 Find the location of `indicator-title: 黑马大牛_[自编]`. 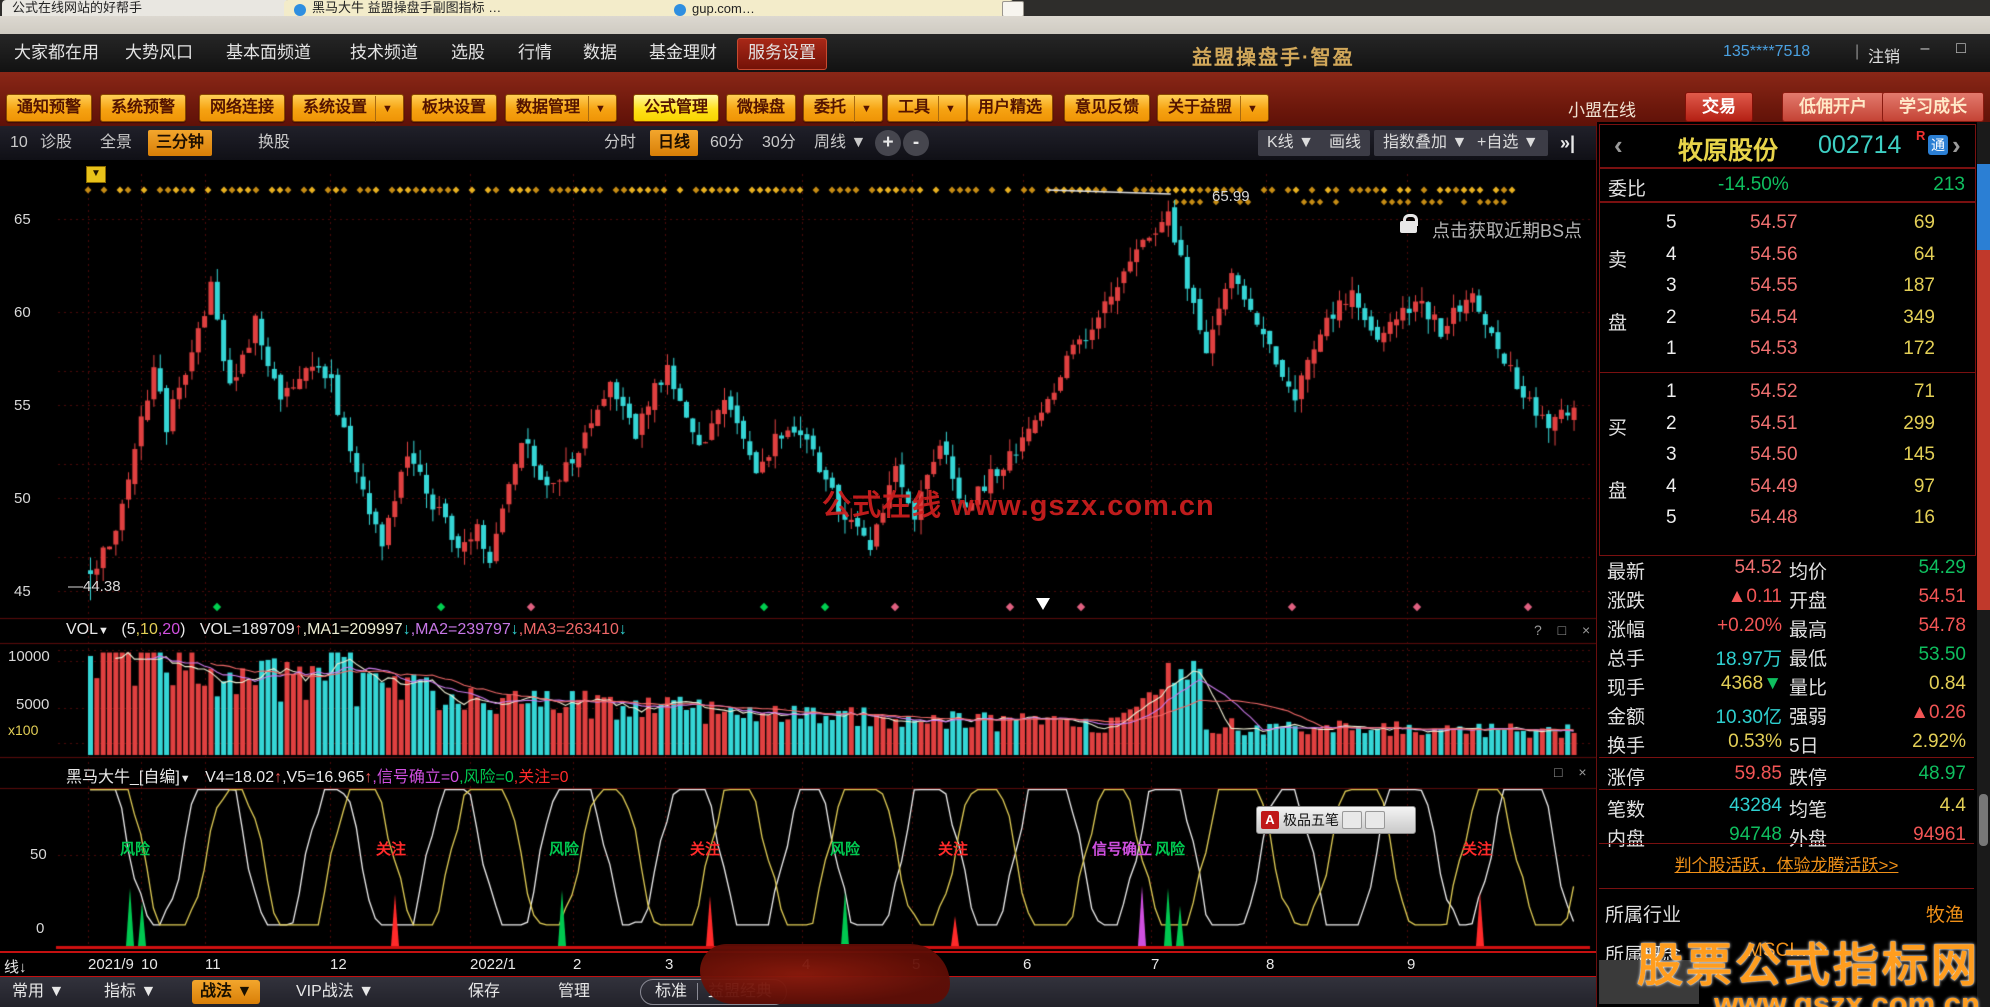

indicator-title: 黑马大牛_[自编] is located at coordinates (123, 777).